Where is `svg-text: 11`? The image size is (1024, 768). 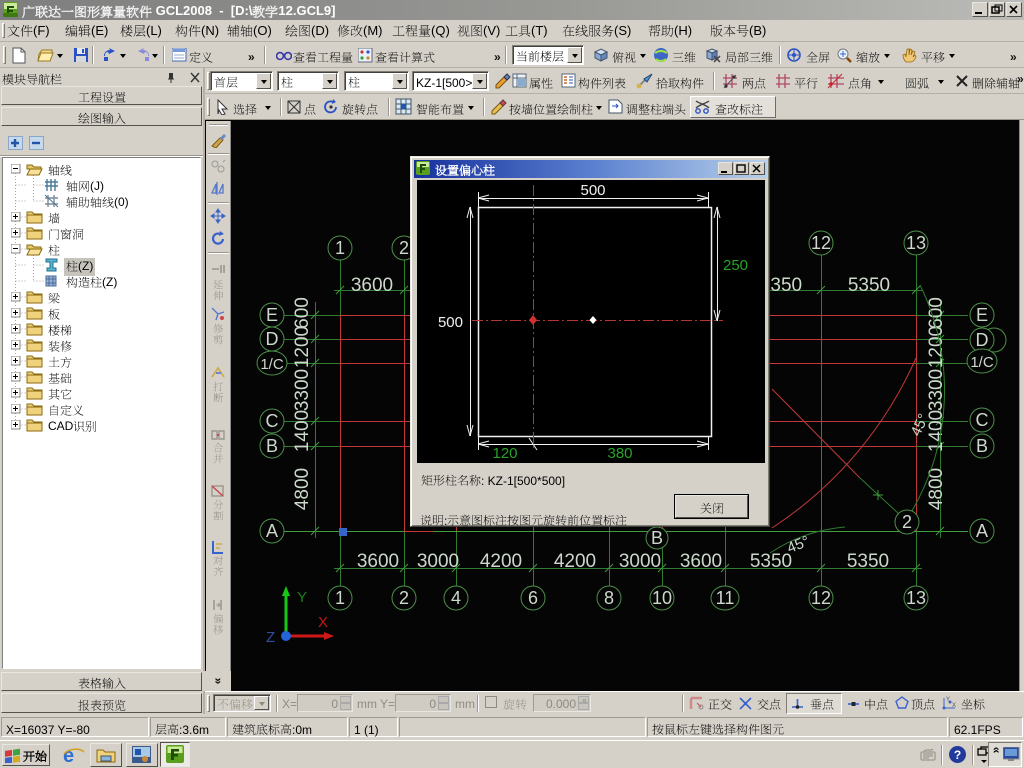 svg-text: 11 is located at coordinates (725, 598).